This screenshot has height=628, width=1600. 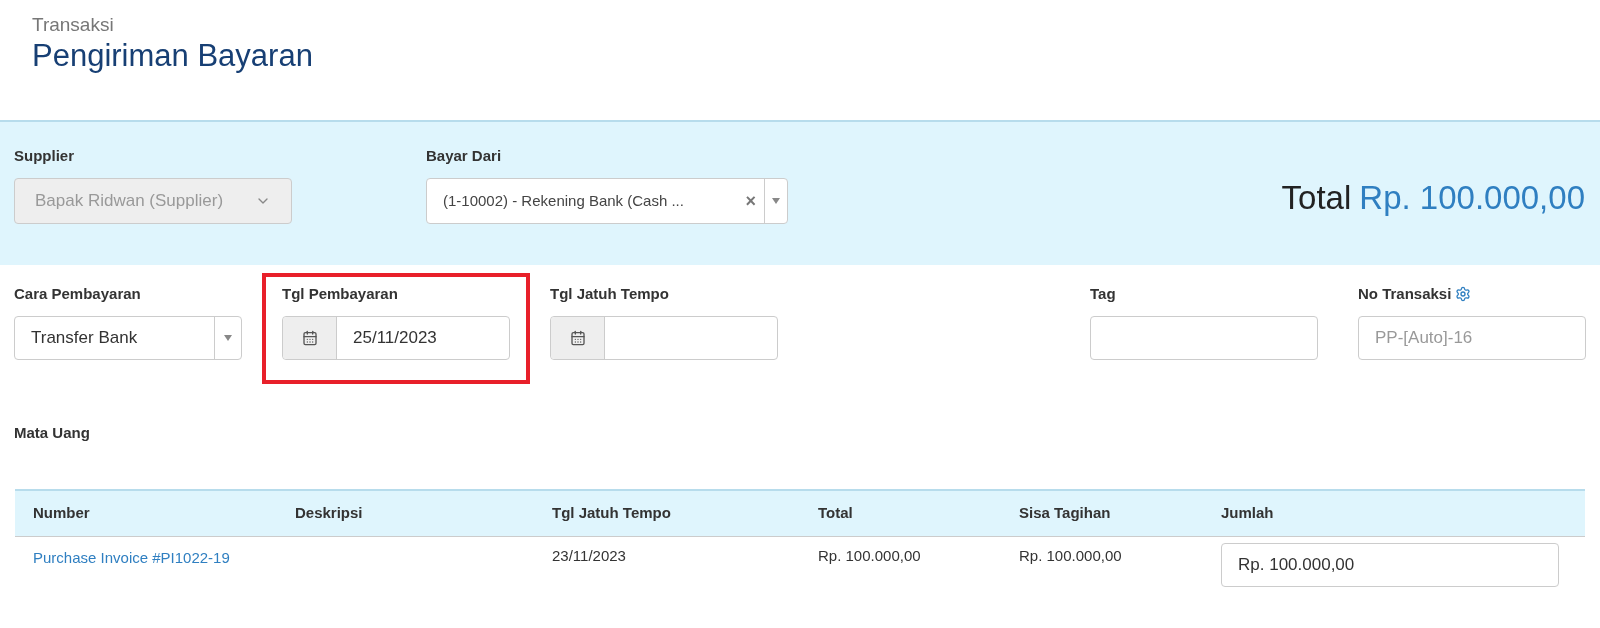 What do you see at coordinates (128, 338) in the screenshot?
I see `payment-method-select: Transfer Bank` at bounding box center [128, 338].